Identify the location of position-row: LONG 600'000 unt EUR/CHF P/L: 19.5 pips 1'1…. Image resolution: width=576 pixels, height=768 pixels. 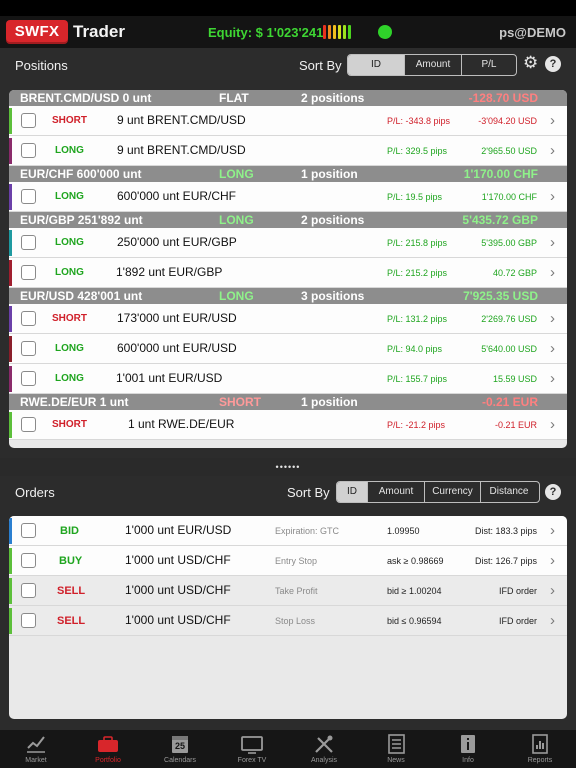
(288, 197).